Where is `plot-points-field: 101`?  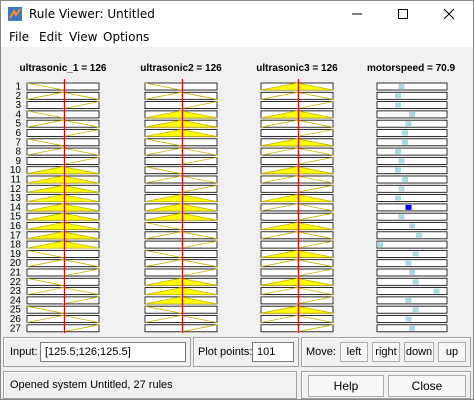
plot-points-field: 101 is located at coordinates (273, 352).